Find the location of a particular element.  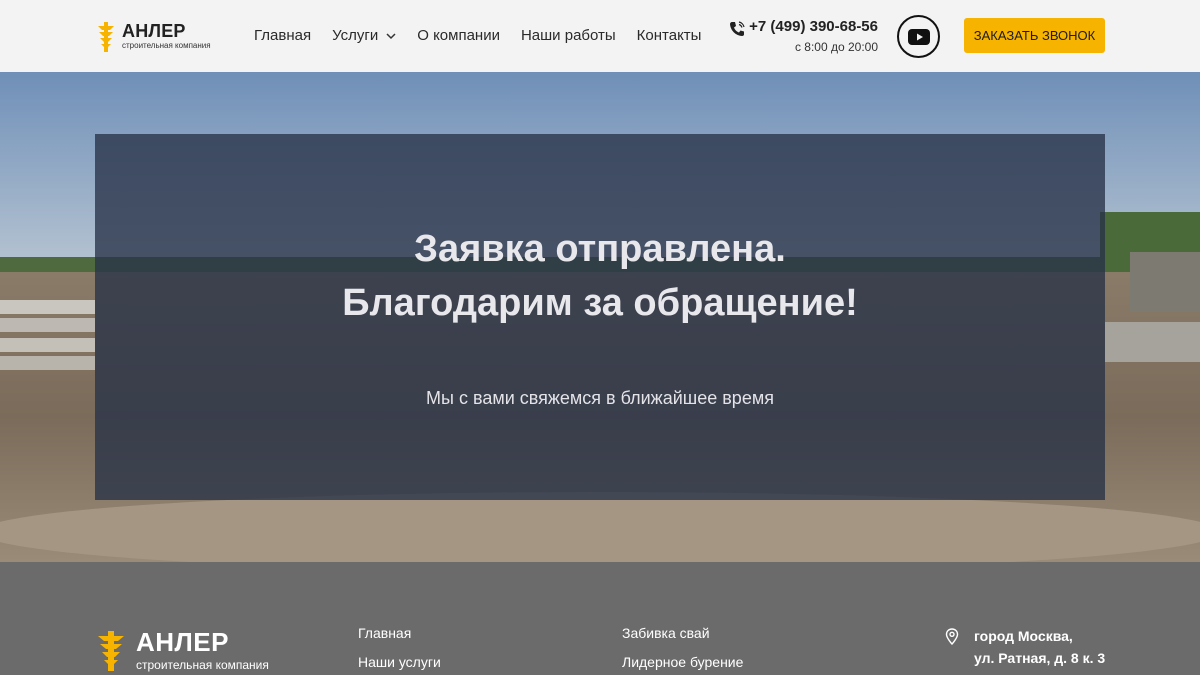

footer-logo: АНЛЕР строительная компания is located at coordinates (182, 650).